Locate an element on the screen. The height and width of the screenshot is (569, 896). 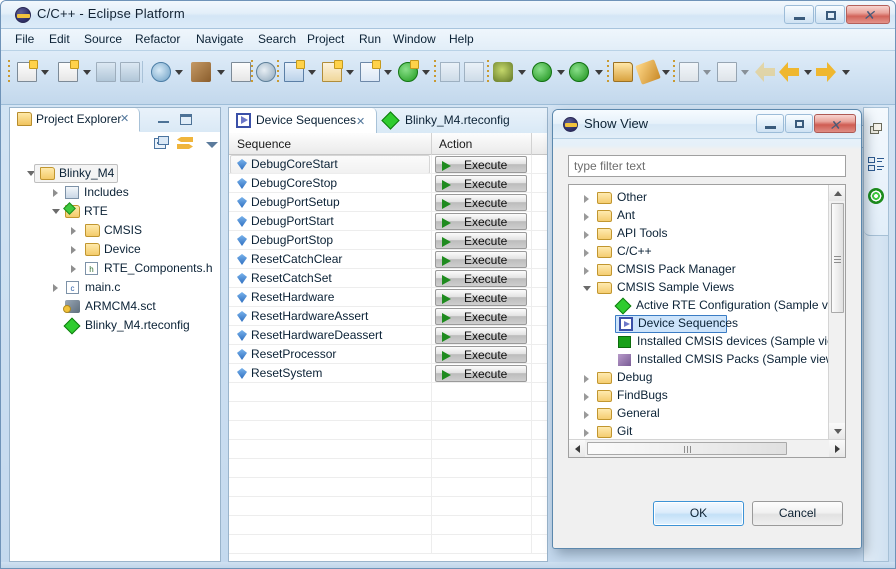
table-row: DebugCoreStop Execute is located at coordinates (388, 183).